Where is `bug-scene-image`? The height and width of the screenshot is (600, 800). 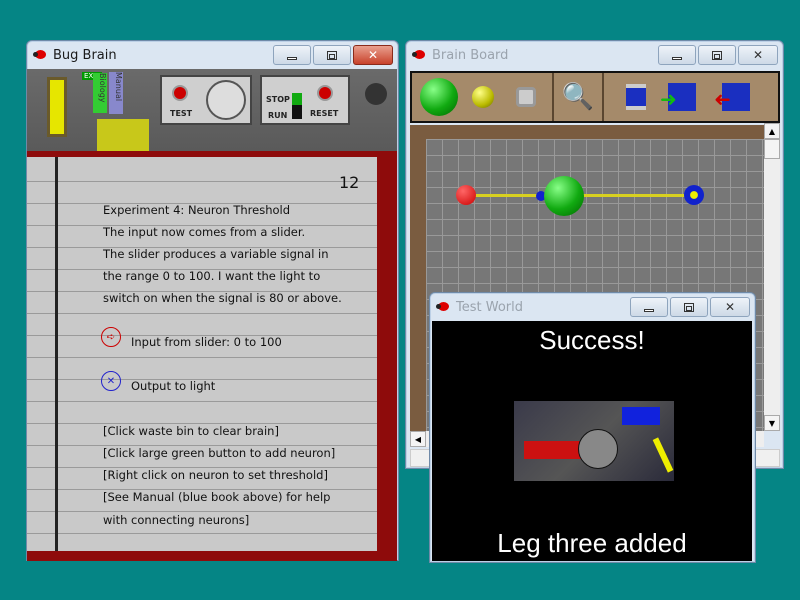 bug-scene-image is located at coordinates (594, 441).